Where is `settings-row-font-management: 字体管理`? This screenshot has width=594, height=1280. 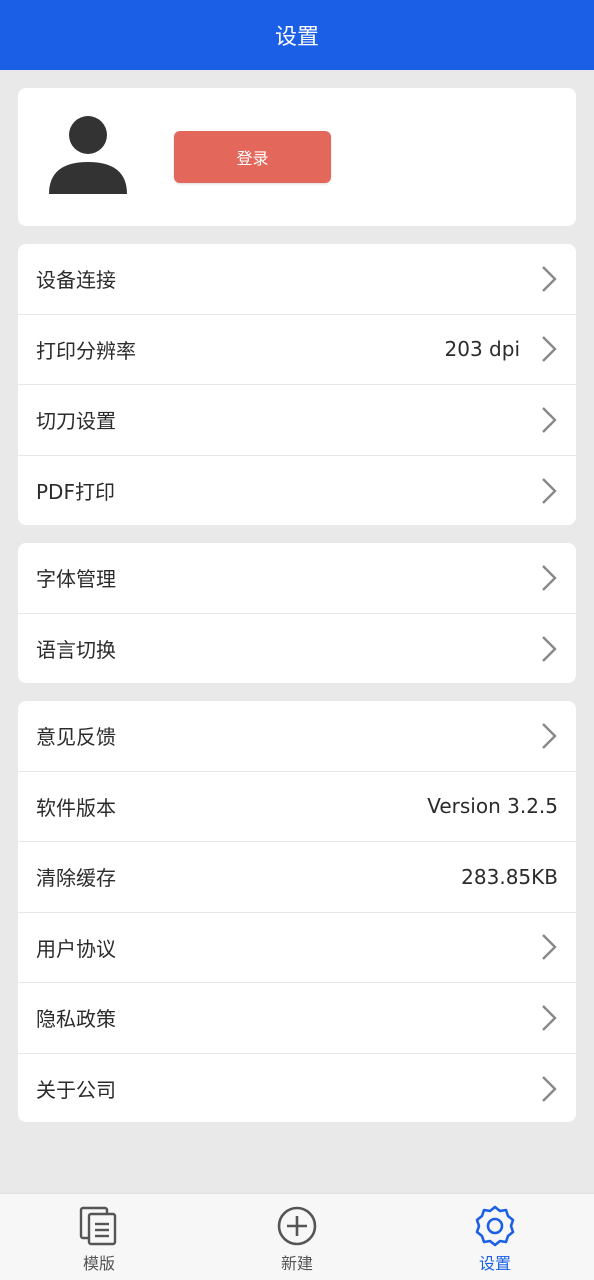
settings-row-font-management: 字体管理 is located at coordinates (297, 578).